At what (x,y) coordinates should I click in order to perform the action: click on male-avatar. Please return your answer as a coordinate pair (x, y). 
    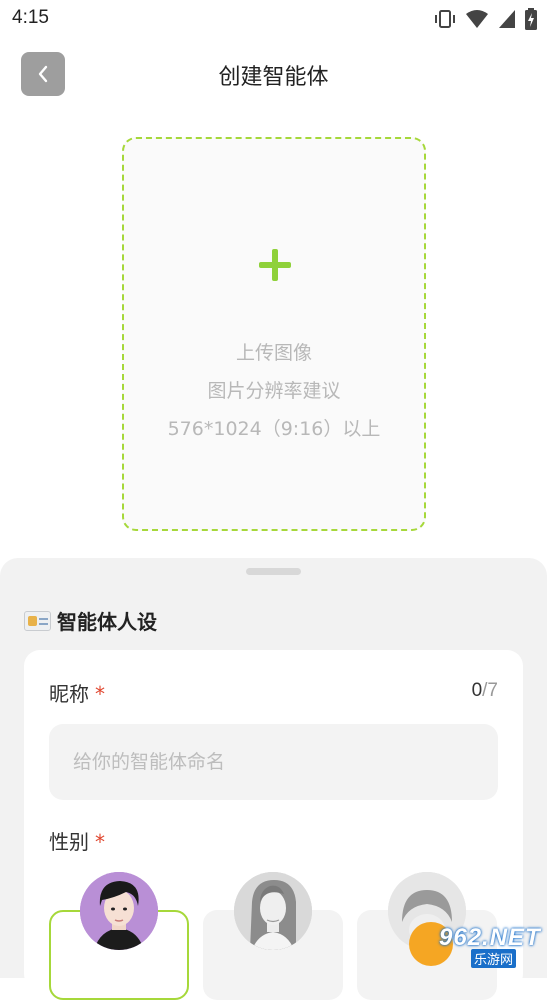
    Looking at the image, I should click on (119, 911).